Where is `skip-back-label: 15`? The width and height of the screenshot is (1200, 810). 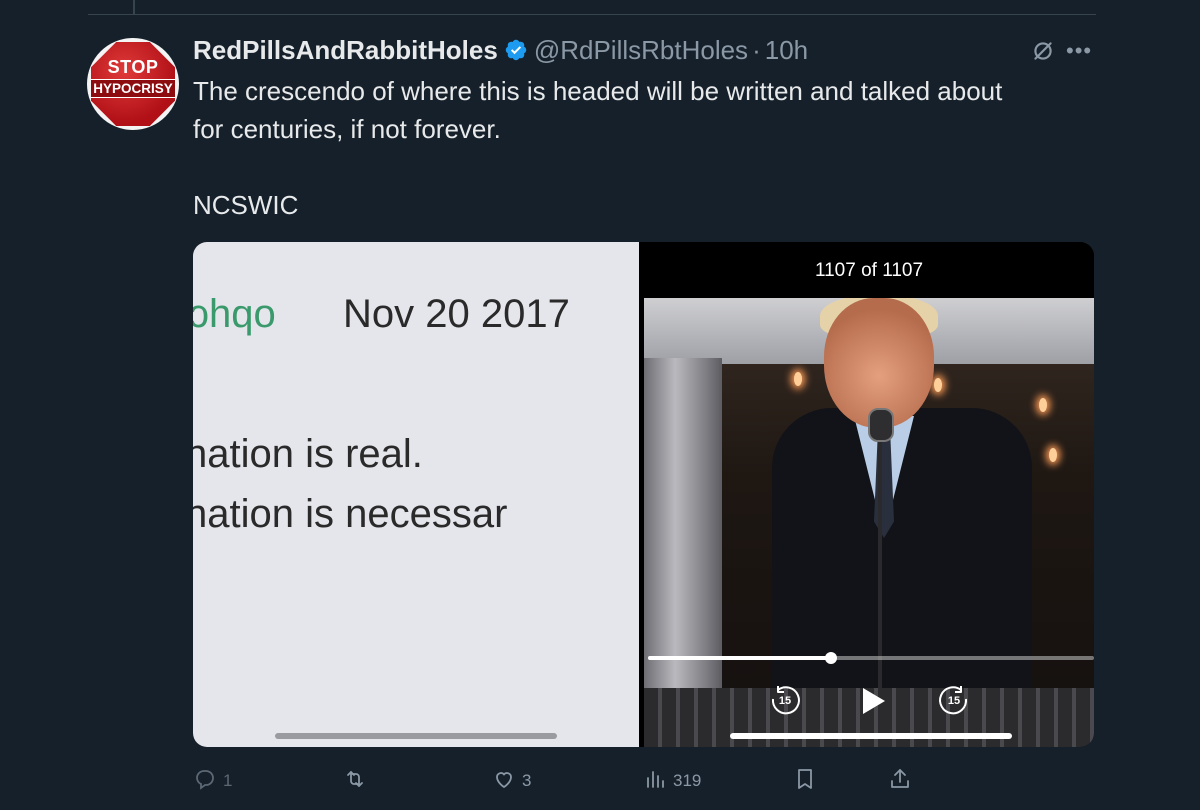 skip-back-label: 15 is located at coordinates (785, 701).